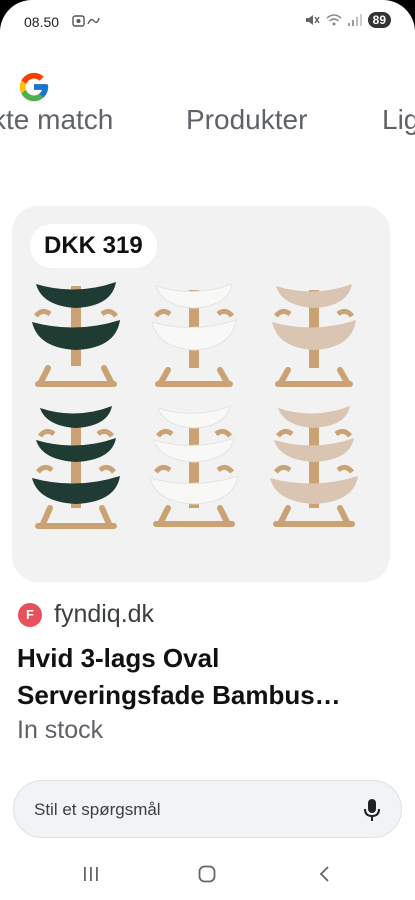  What do you see at coordinates (194, 810) in the screenshot?
I see `ask-question-input` at bounding box center [194, 810].